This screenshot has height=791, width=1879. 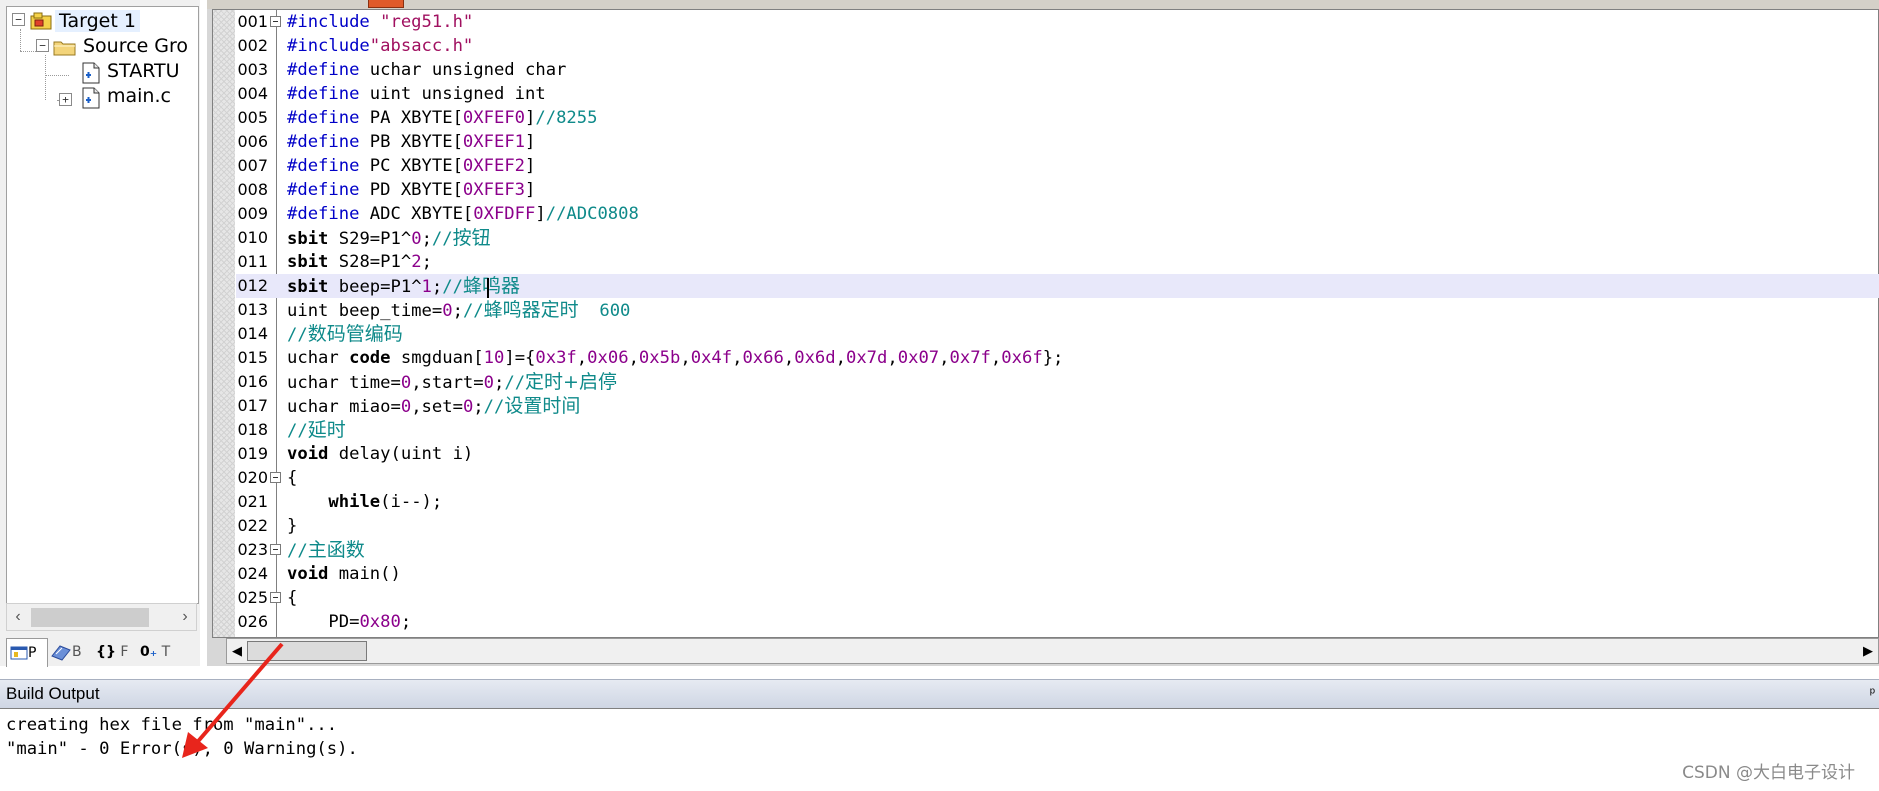 I want to click on code-text: #define PA XBYTE[0XFEF0]//8255, so click(x=442, y=118).